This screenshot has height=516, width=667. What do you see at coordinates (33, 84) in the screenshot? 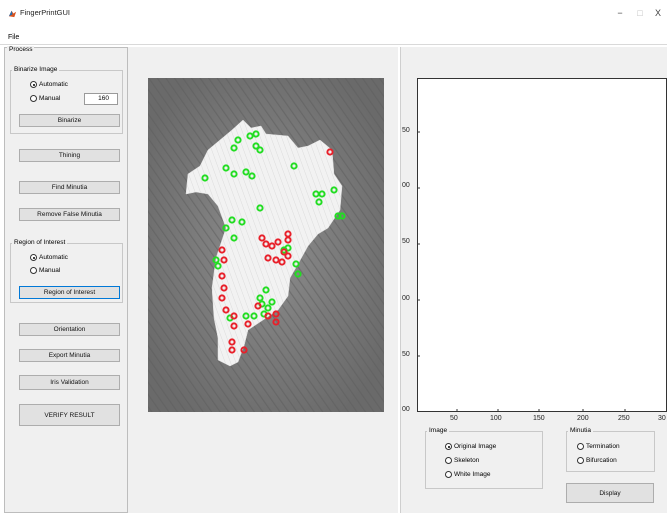
I see `binarize-automatic-radio` at bounding box center [33, 84].